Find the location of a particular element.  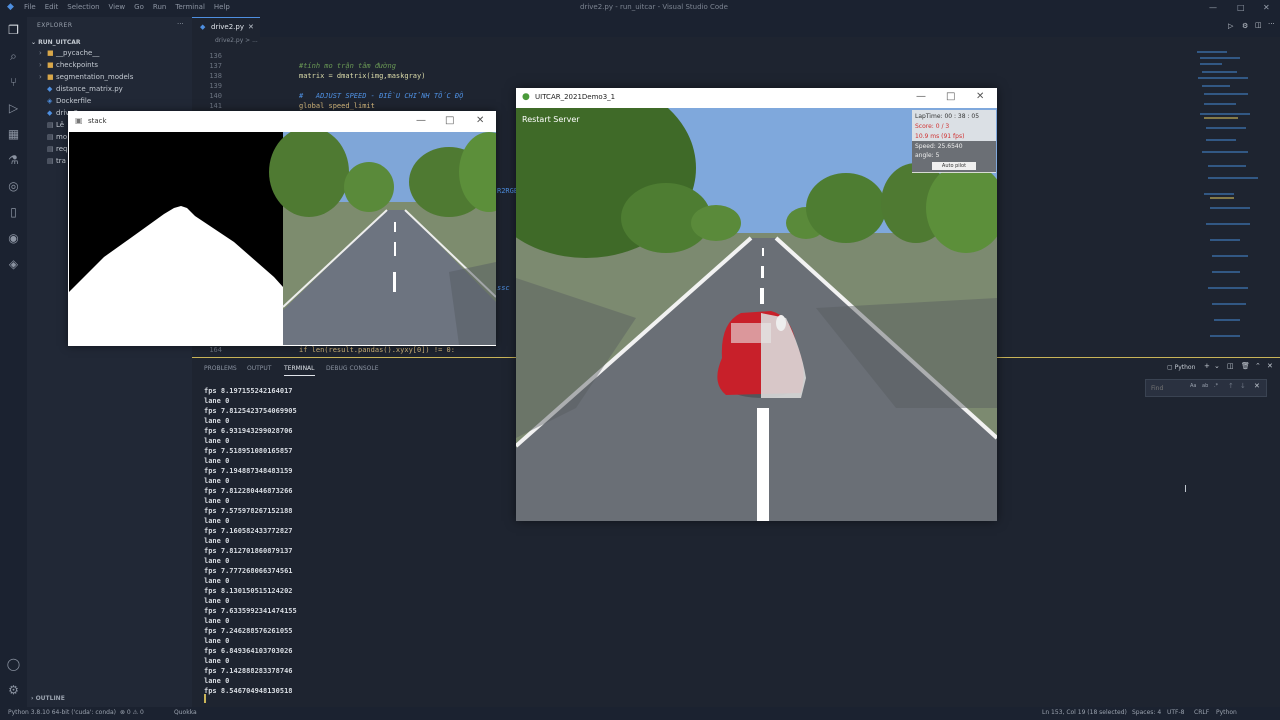

menu-run: Run is located at coordinates (159, 7).